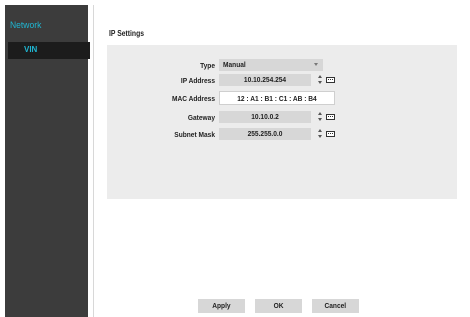 The height and width of the screenshot is (317, 470). I want to click on gateway-field: 10.10.0.2, so click(265, 117).